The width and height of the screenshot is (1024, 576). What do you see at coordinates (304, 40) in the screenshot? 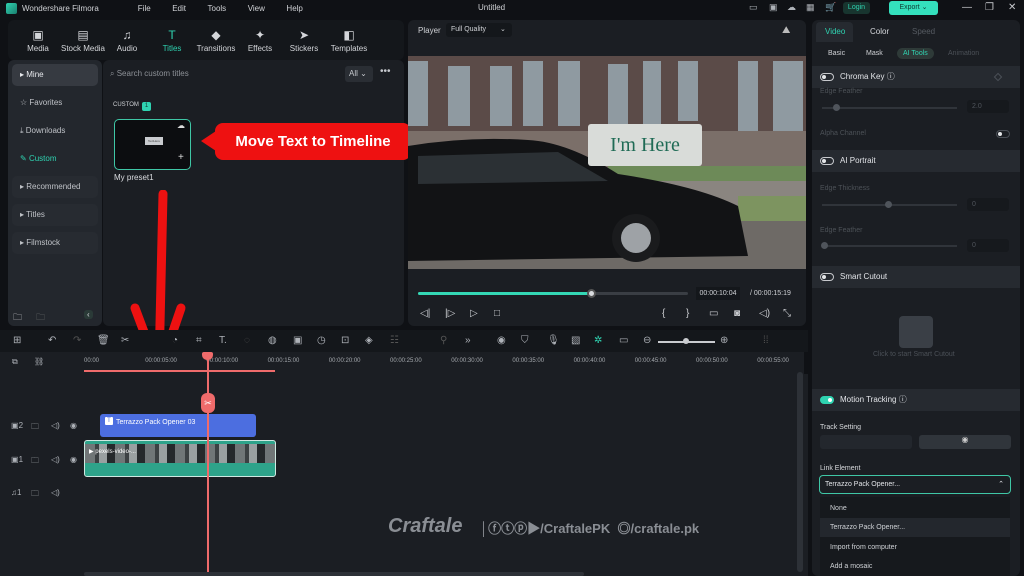
I see `tab-stickers: ➤ Stickers` at bounding box center [304, 40].